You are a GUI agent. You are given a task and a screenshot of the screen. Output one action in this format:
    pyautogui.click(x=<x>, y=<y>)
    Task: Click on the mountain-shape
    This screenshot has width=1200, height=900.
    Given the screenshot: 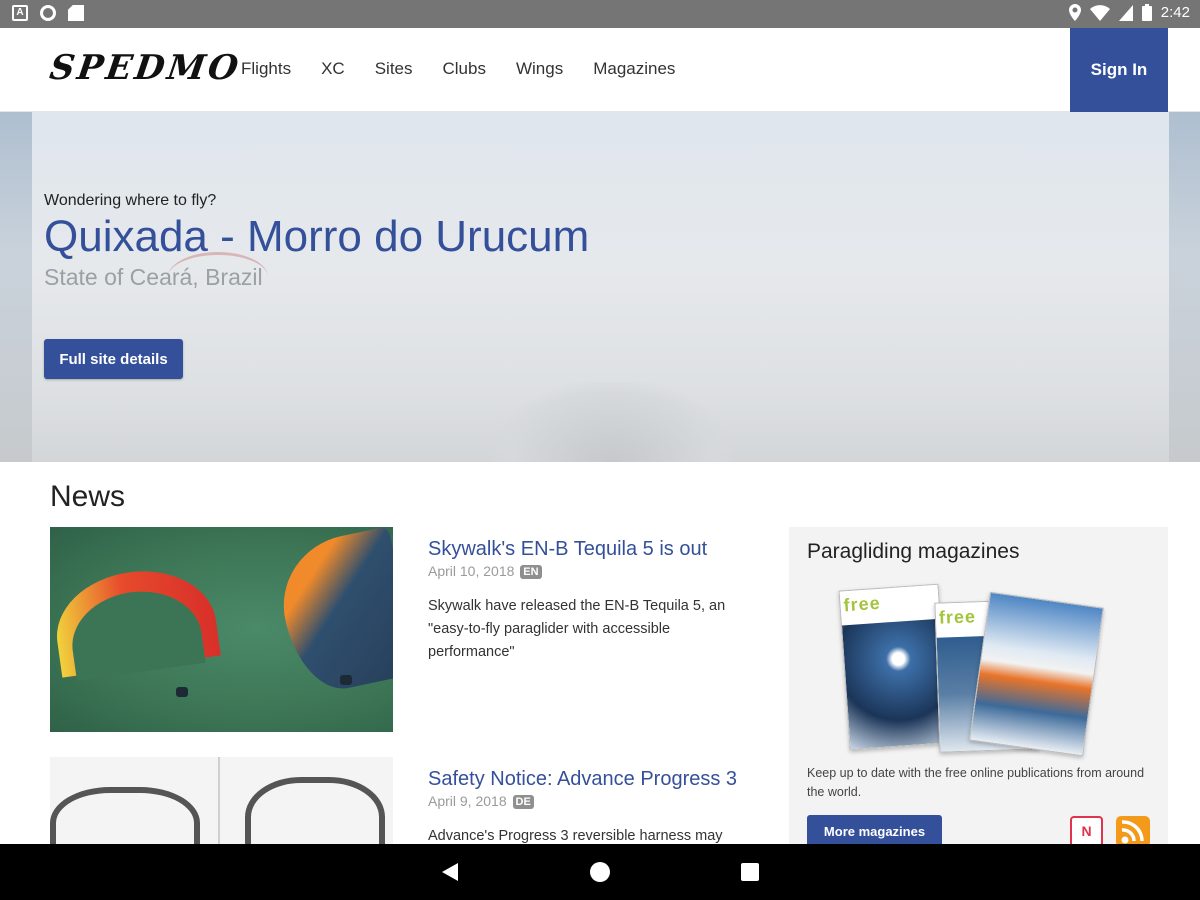 What is the action you would take?
    pyautogui.click(x=612, y=422)
    